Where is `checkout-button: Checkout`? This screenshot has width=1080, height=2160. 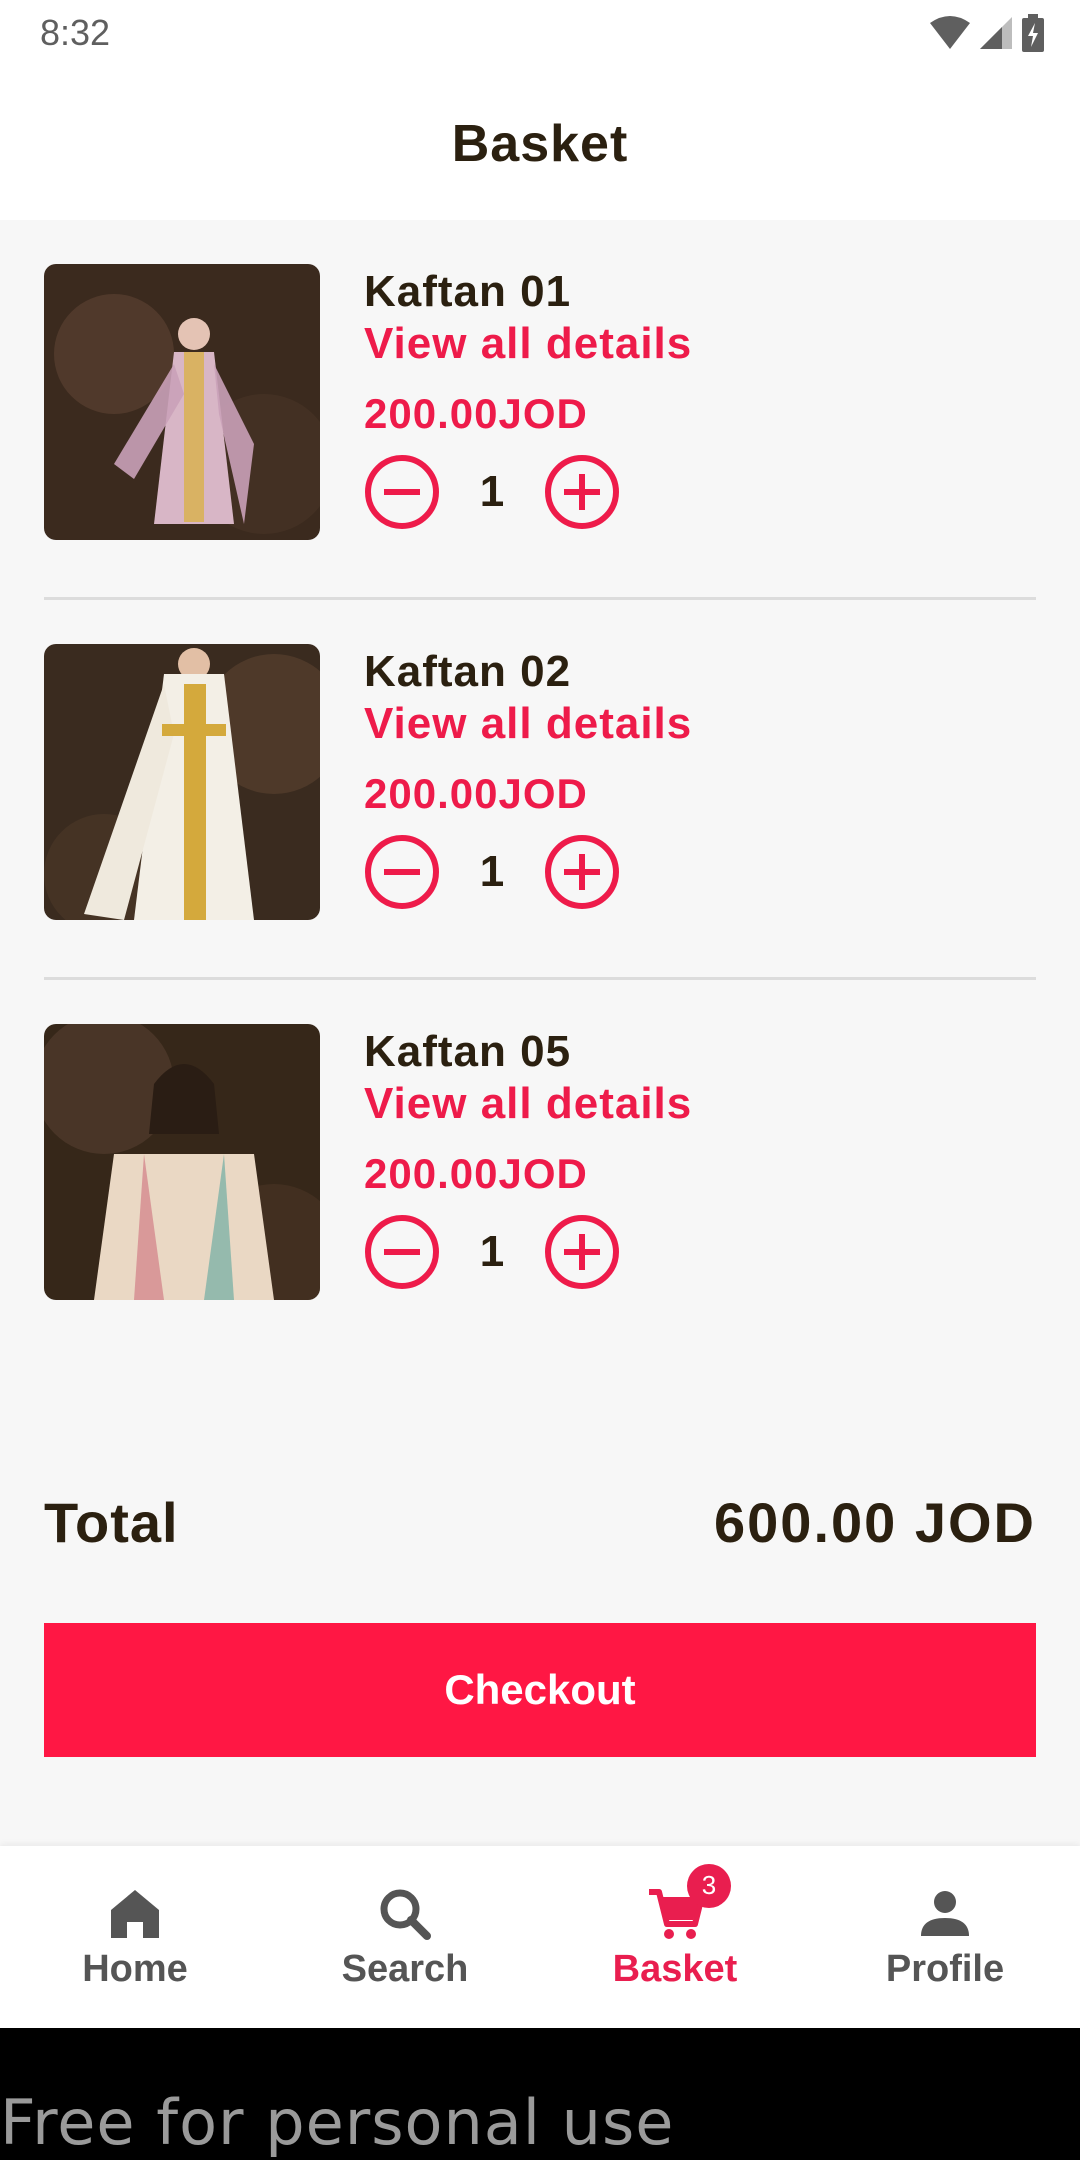
checkout-button: Checkout is located at coordinates (540, 1690).